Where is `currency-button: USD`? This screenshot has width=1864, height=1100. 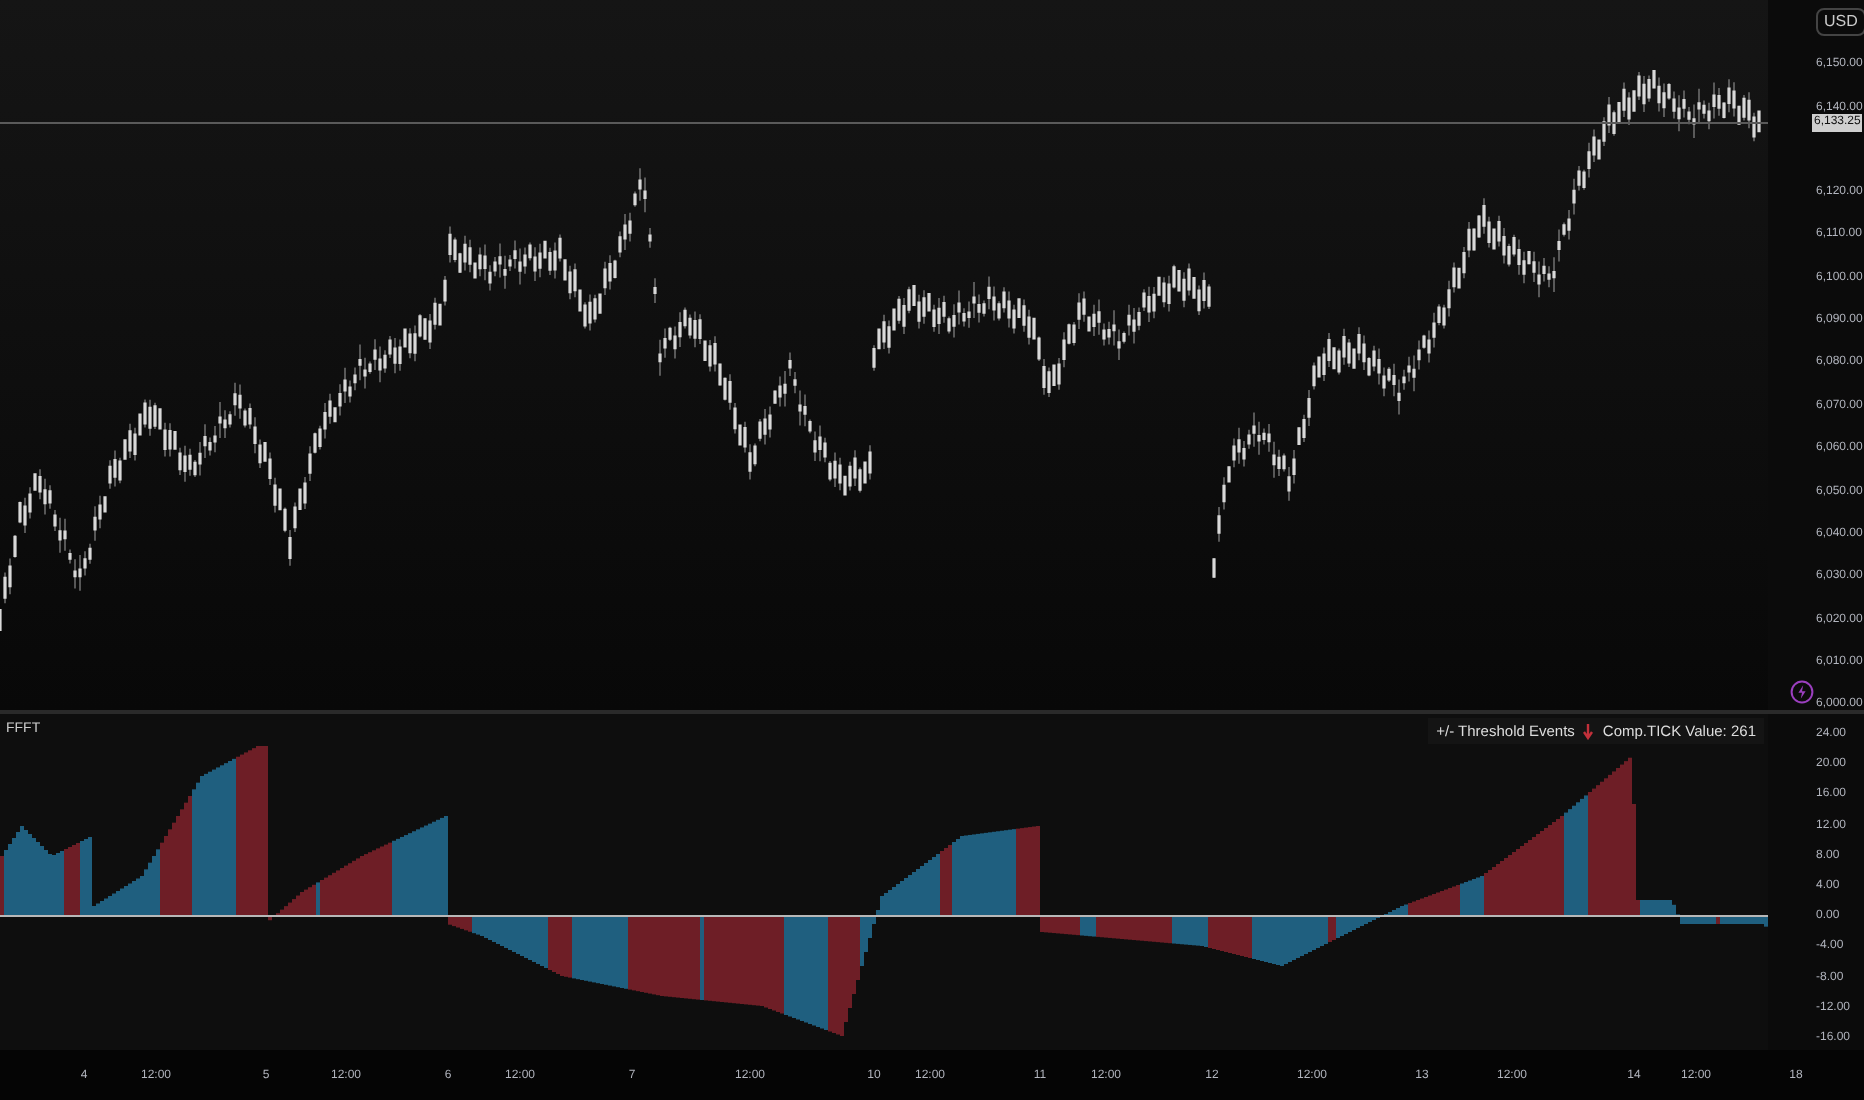 currency-button: USD is located at coordinates (1840, 22).